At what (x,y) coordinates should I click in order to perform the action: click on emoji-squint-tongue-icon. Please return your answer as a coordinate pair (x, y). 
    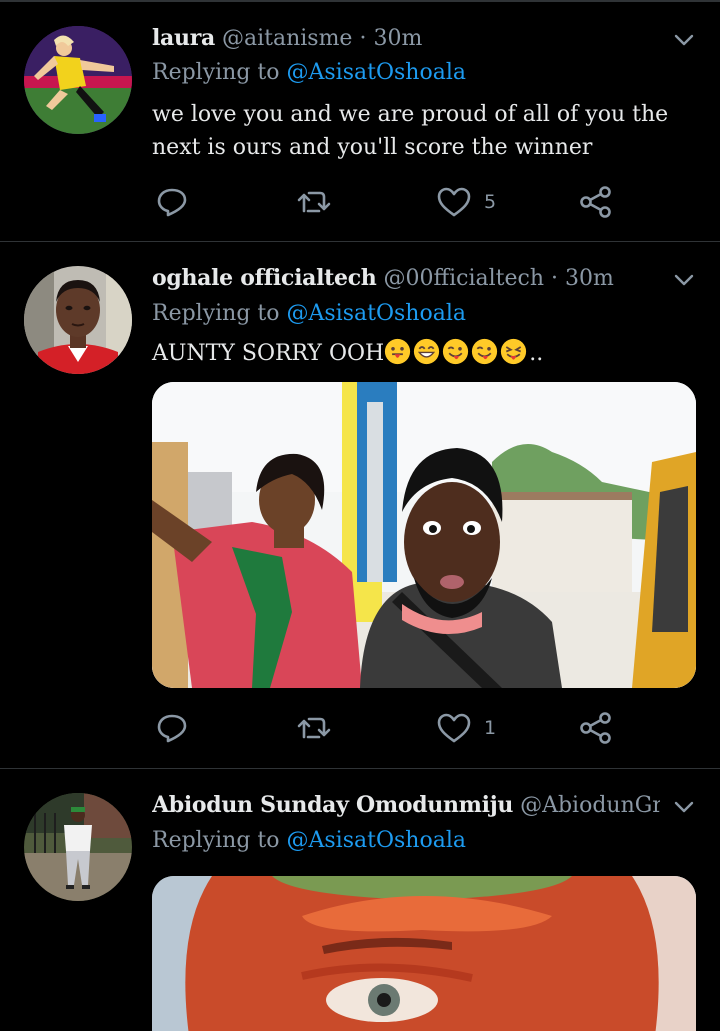
    Looking at the image, I should click on (514, 351).